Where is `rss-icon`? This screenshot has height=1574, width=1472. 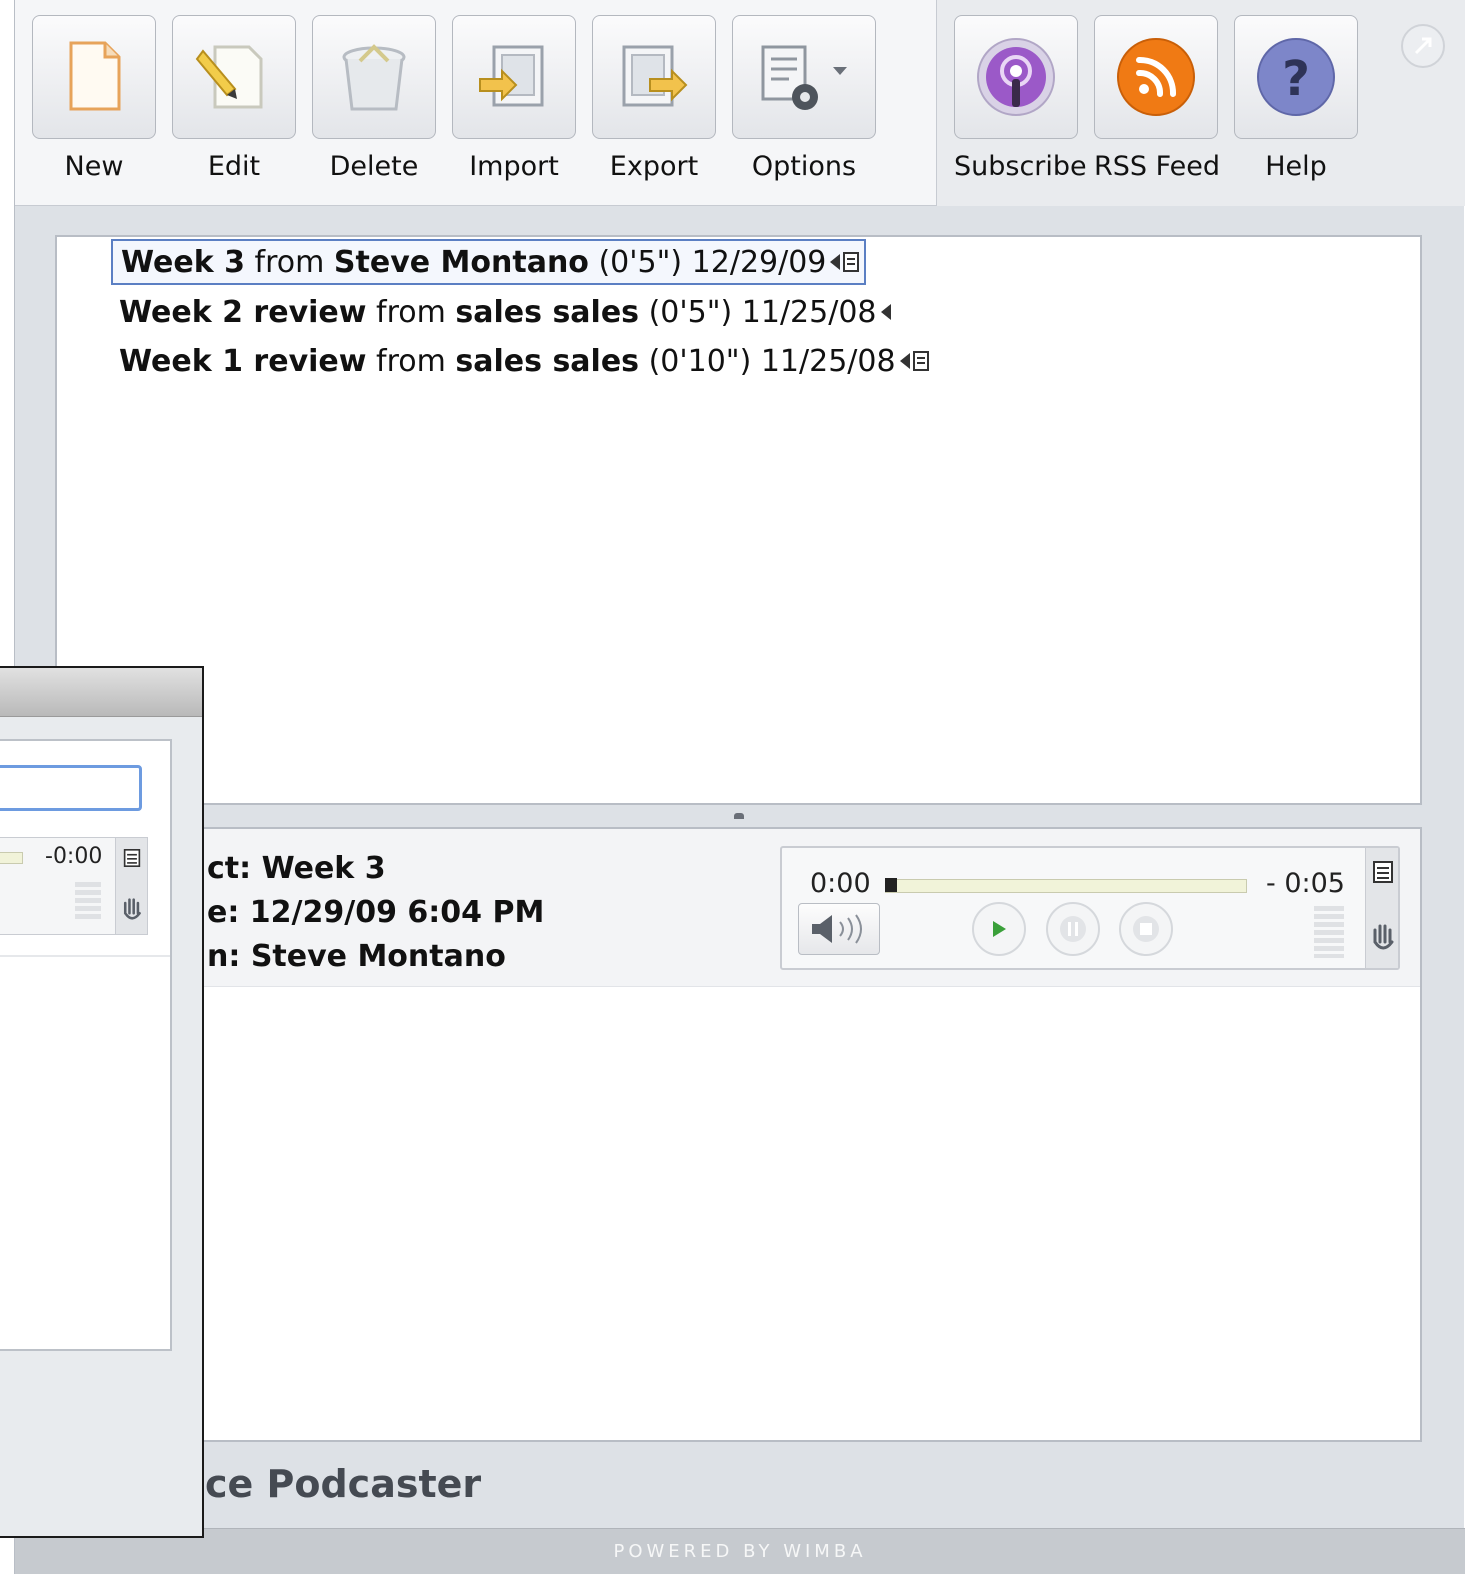 rss-icon is located at coordinates (1156, 77).